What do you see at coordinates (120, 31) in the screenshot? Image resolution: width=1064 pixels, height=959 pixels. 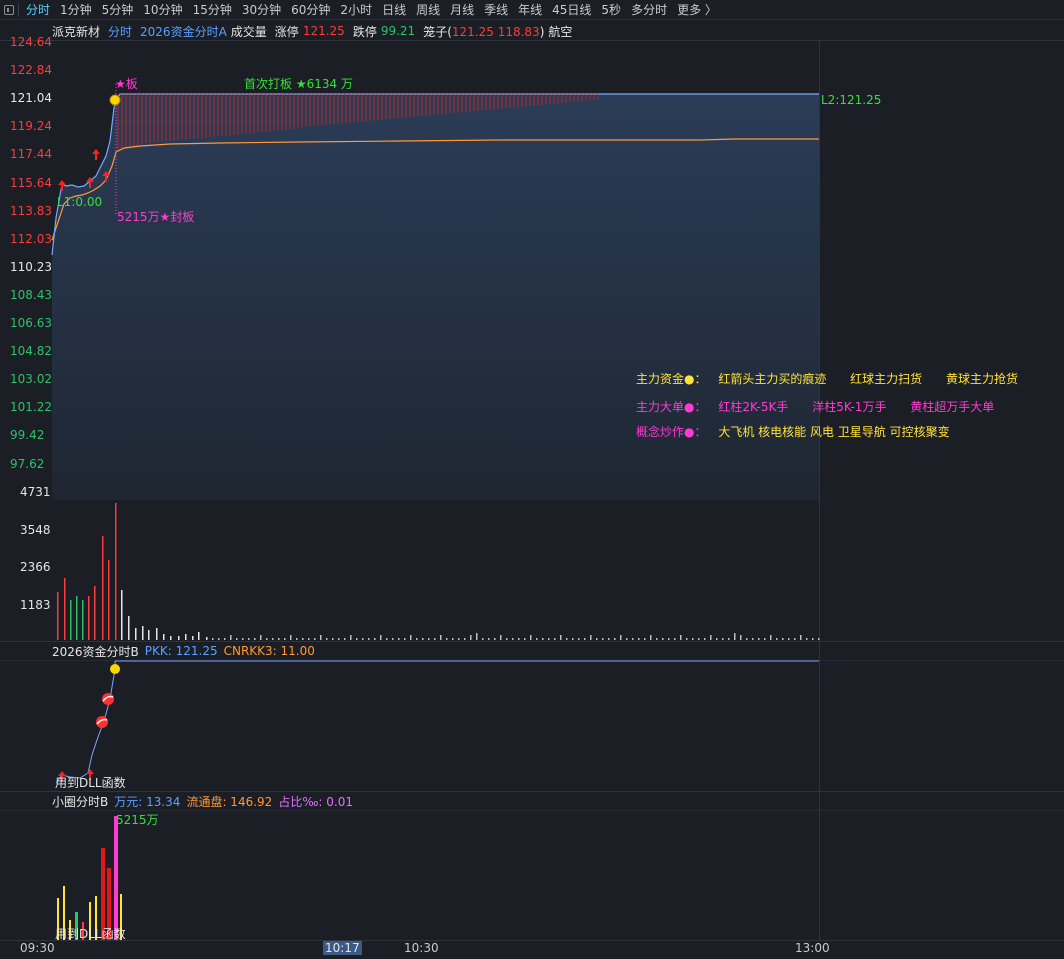 I see `mode-label: 分时` at bounding box center [120, 31].